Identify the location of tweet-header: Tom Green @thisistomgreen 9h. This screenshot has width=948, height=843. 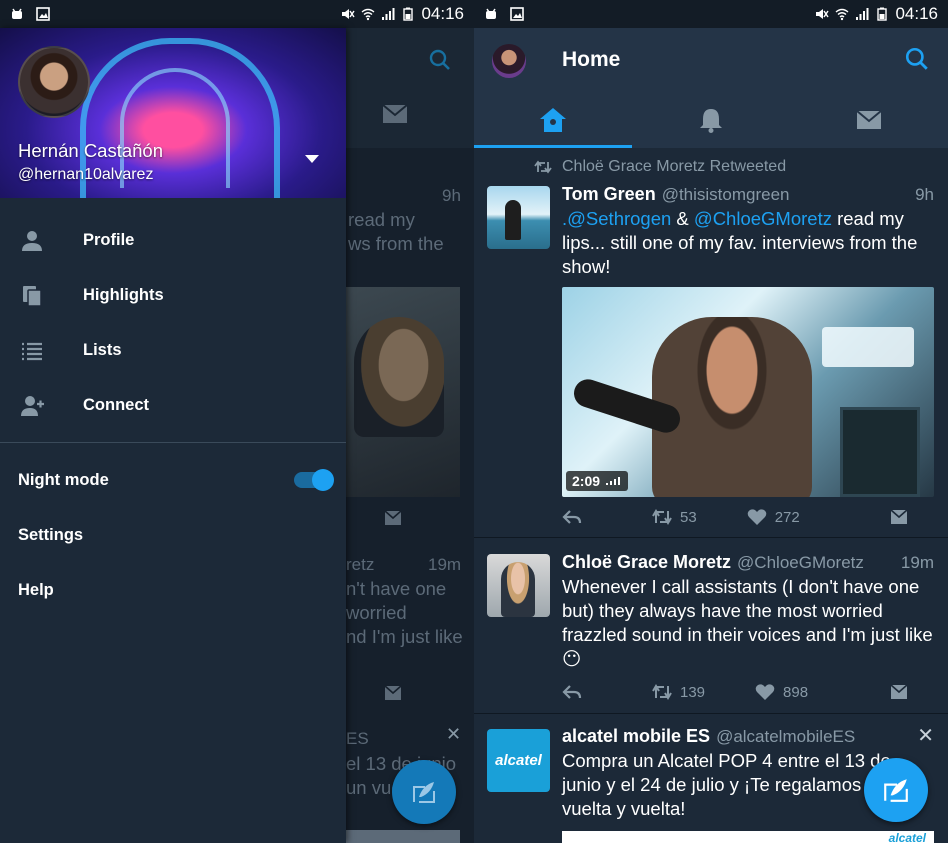
(748, 194).